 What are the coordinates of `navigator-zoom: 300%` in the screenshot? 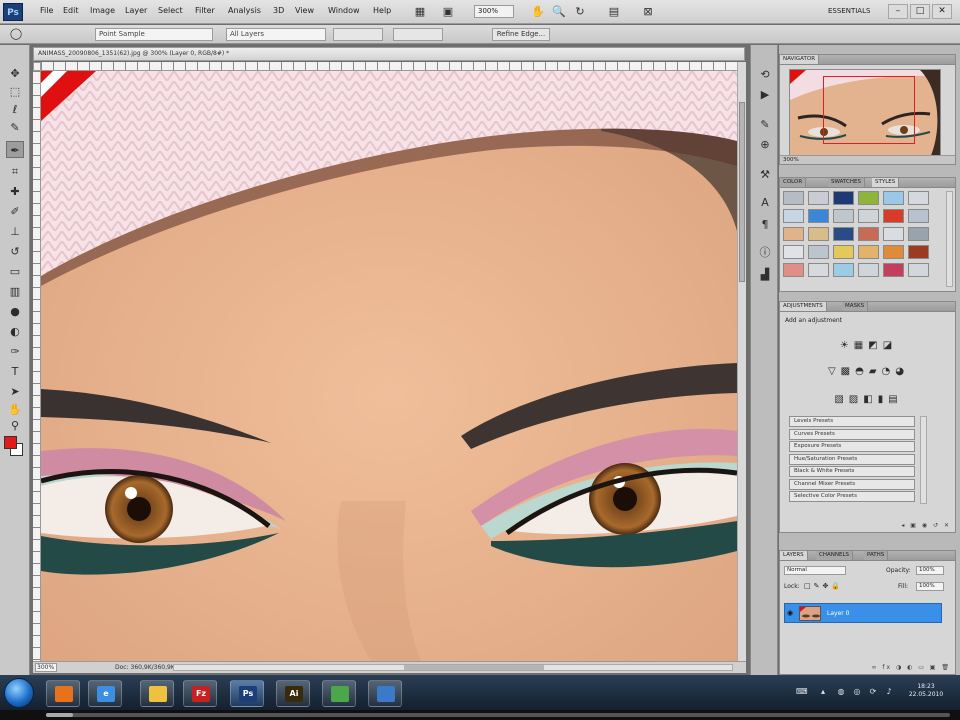 It's located at (867, 159).